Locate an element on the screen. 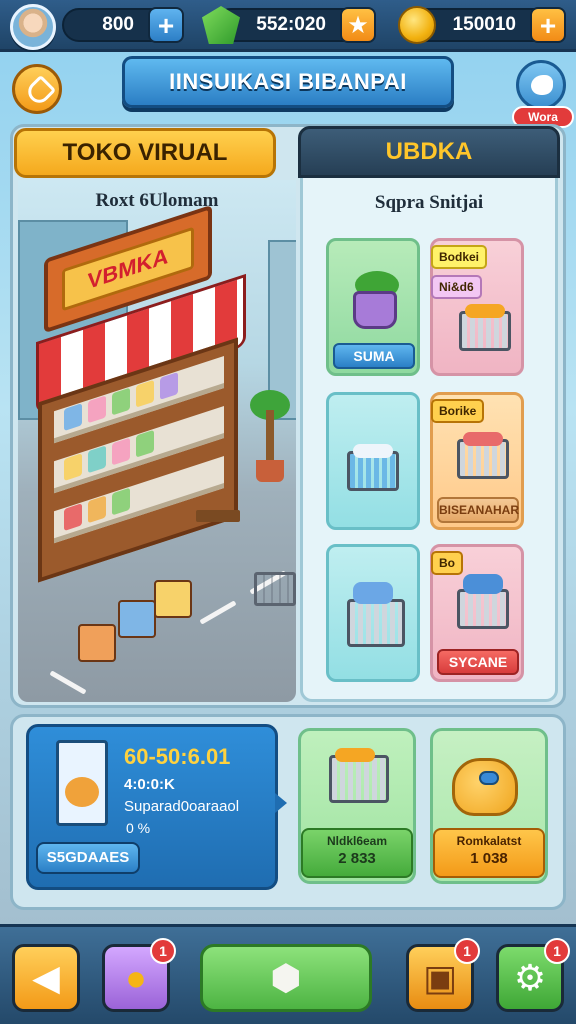 Image resolution: width=576 pixels, height=1024 pixels. resource-counter-3: 150010 + is located at coordinates (482, 25).